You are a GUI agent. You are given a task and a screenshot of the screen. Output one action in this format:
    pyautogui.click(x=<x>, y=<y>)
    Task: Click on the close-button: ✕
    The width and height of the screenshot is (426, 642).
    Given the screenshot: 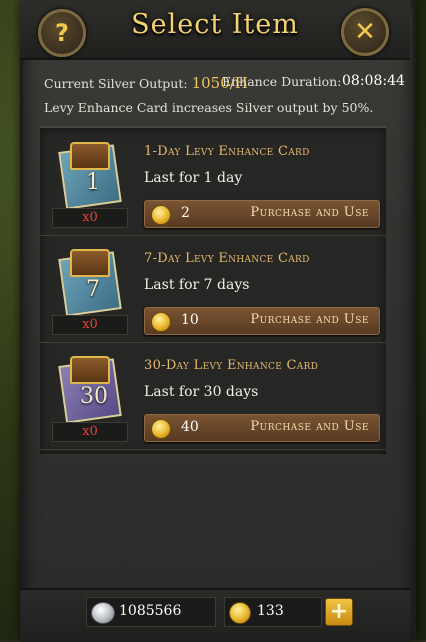 What is the action you would take?
    pyautogui.click(x=365, y=32)
    